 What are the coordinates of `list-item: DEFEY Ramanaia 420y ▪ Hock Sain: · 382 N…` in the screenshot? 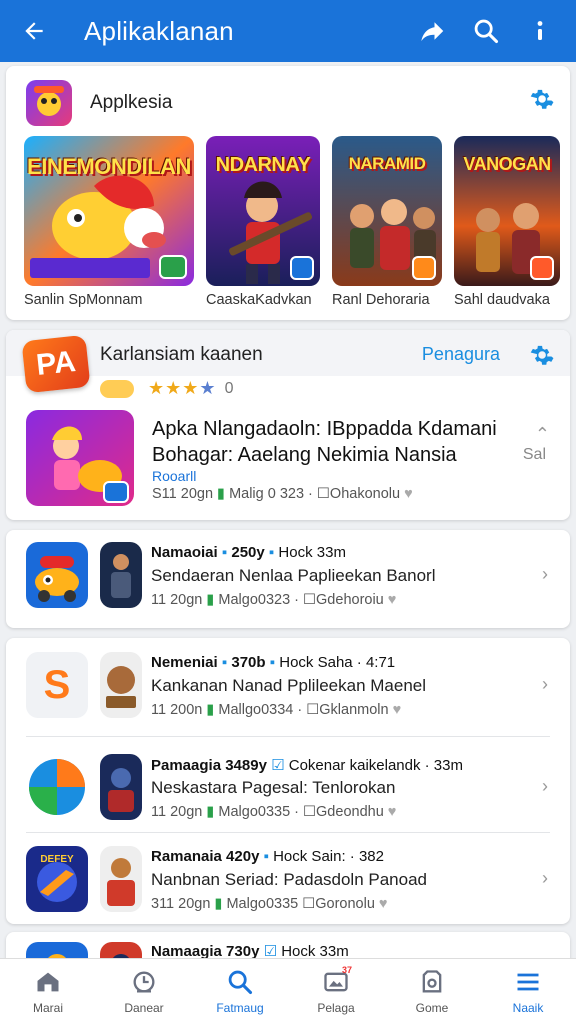 It's located at (288, 882).